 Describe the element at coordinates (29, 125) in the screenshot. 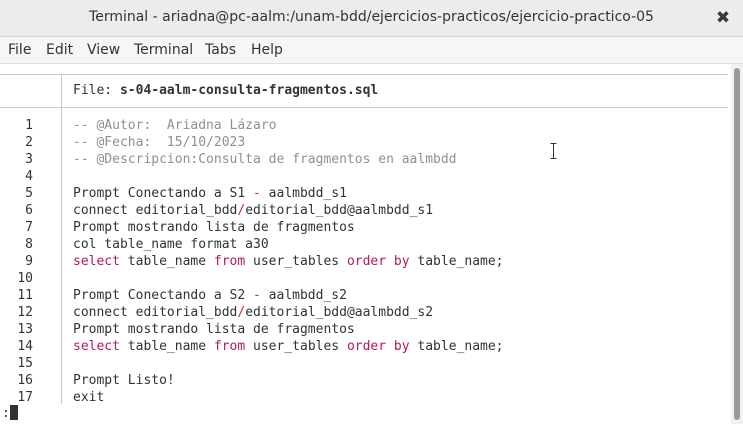

I see `line-number: 1` at that location.